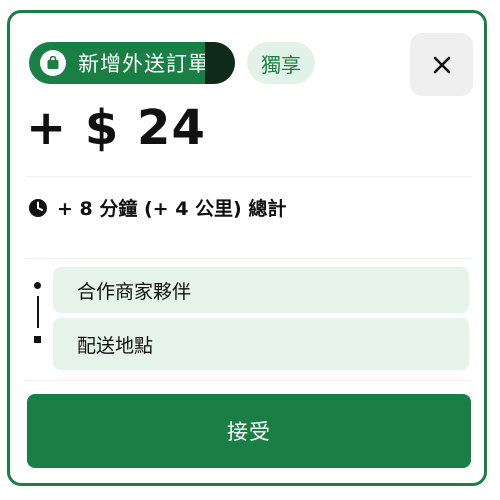  Describe the element at coordinates (249, 431) in the screenshot. I see `accept-button: 接受` at that location.